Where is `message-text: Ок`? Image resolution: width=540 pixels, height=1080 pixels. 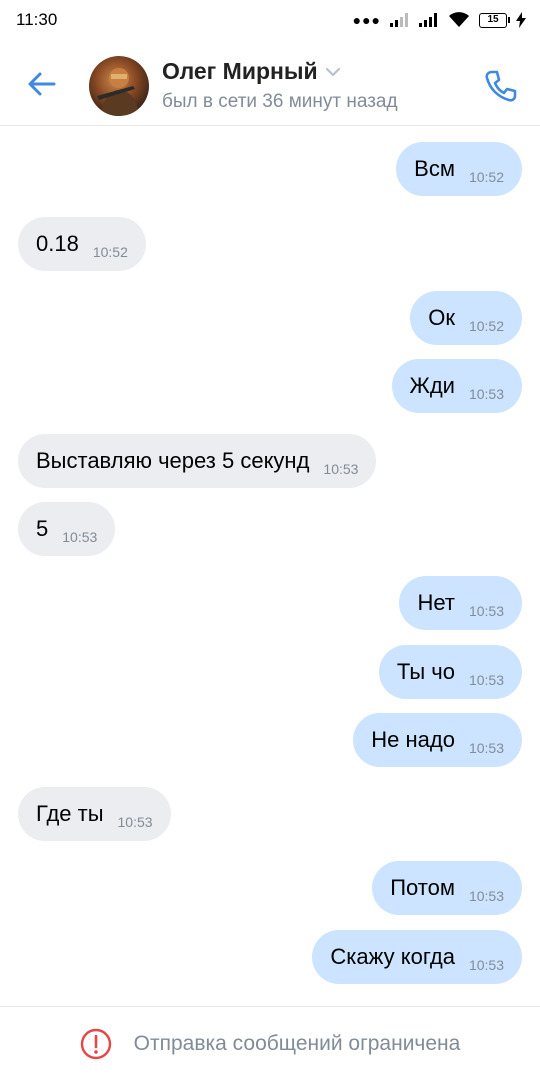
message-text: Ок is located at coordinates (441, 317).